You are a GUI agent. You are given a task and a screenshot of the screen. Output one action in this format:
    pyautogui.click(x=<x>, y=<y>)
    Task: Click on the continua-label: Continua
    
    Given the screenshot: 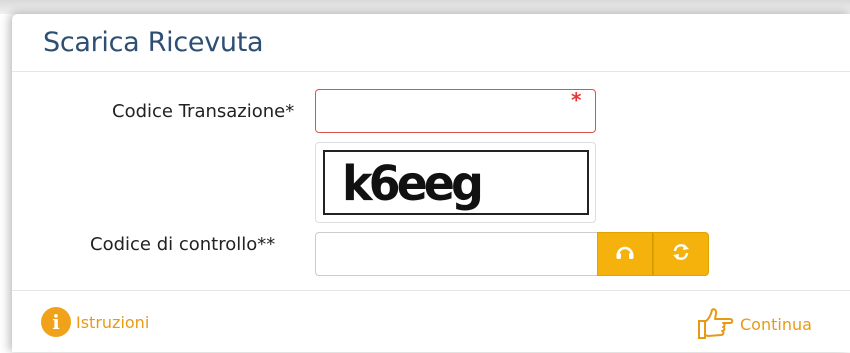 What is the action you would take?
    pyautogui.click(x=776, y=324)
    